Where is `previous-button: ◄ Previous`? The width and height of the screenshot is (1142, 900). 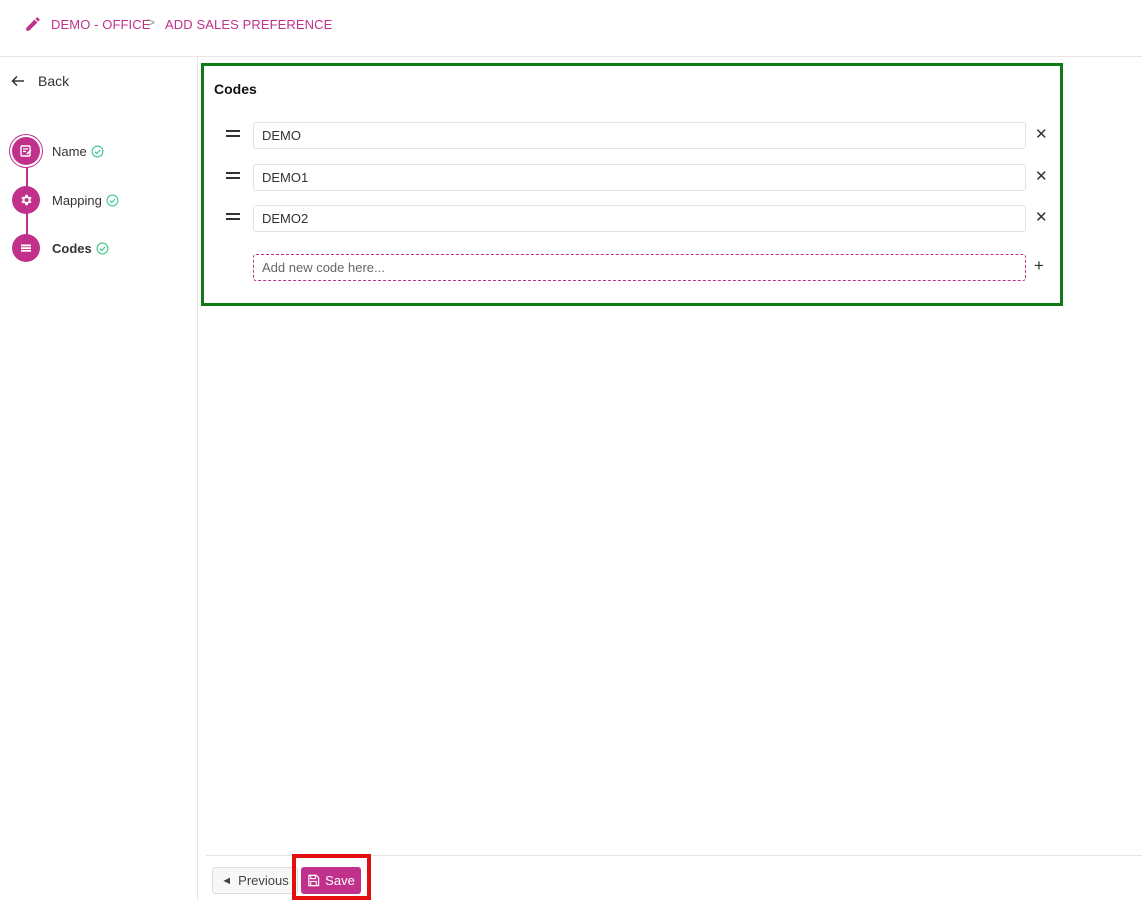 previous-button: ◄ Previous is located at coordinates (255, 880).